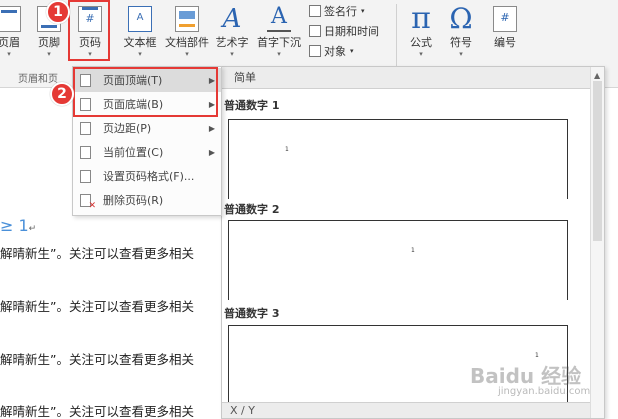 Image resolution: width=618 pixels, height=419 pixels. I want to click on equation-button: π 公式 ▾, so click(421, 33).